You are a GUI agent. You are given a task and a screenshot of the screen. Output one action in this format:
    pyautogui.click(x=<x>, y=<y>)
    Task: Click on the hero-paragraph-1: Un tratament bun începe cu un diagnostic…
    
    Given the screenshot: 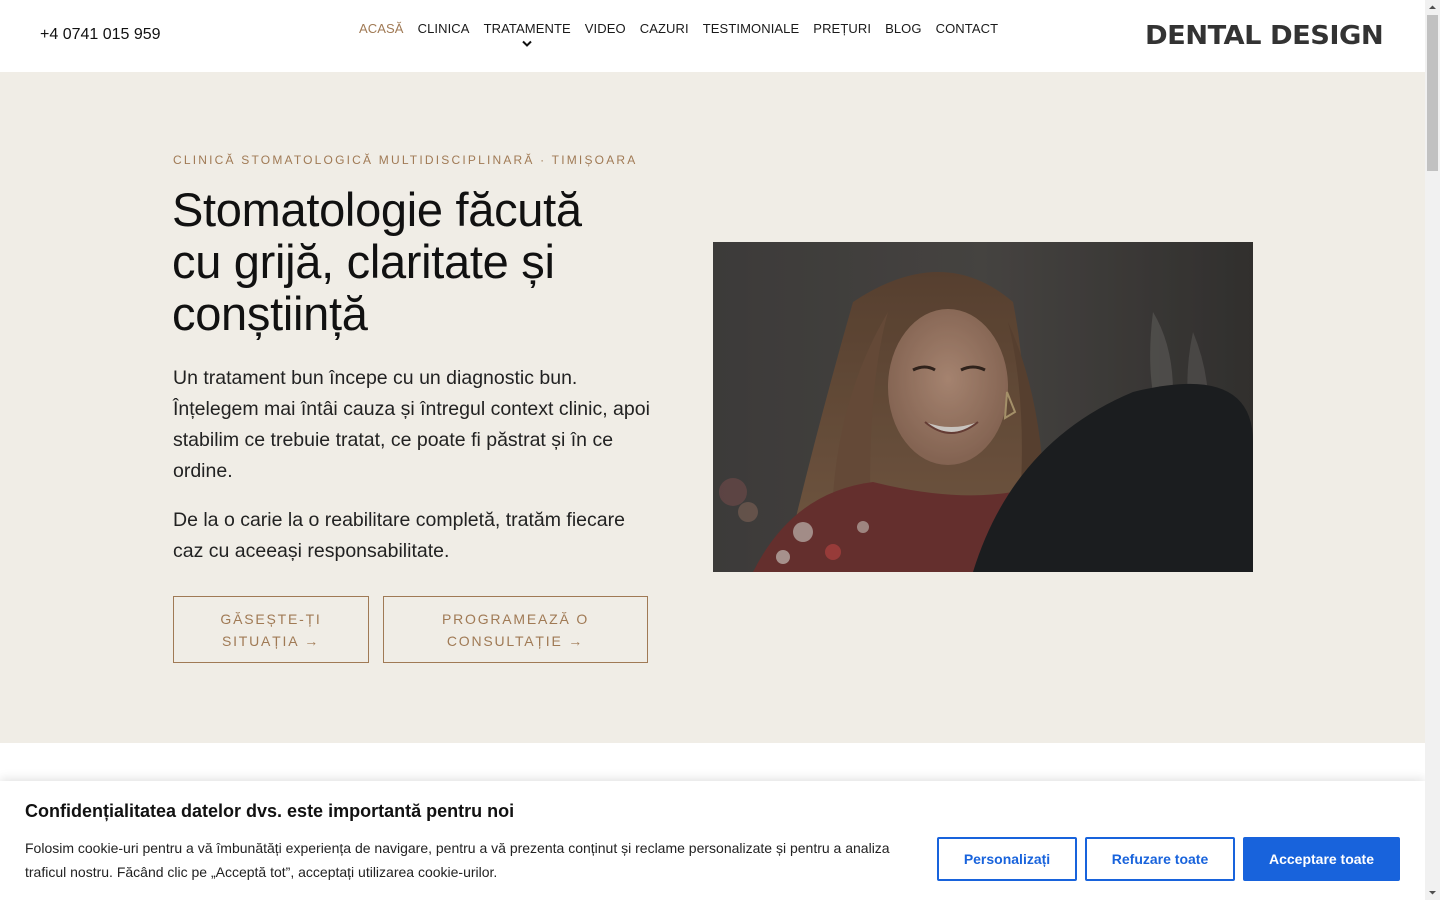 What is the action you would take?
    pyautogui.click(x=411, y=424)
    